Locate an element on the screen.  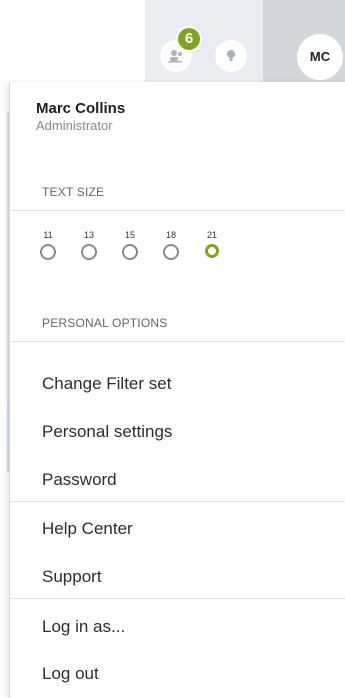
user-info: Marc Collins Administrator is located at coordinates (80, 116).